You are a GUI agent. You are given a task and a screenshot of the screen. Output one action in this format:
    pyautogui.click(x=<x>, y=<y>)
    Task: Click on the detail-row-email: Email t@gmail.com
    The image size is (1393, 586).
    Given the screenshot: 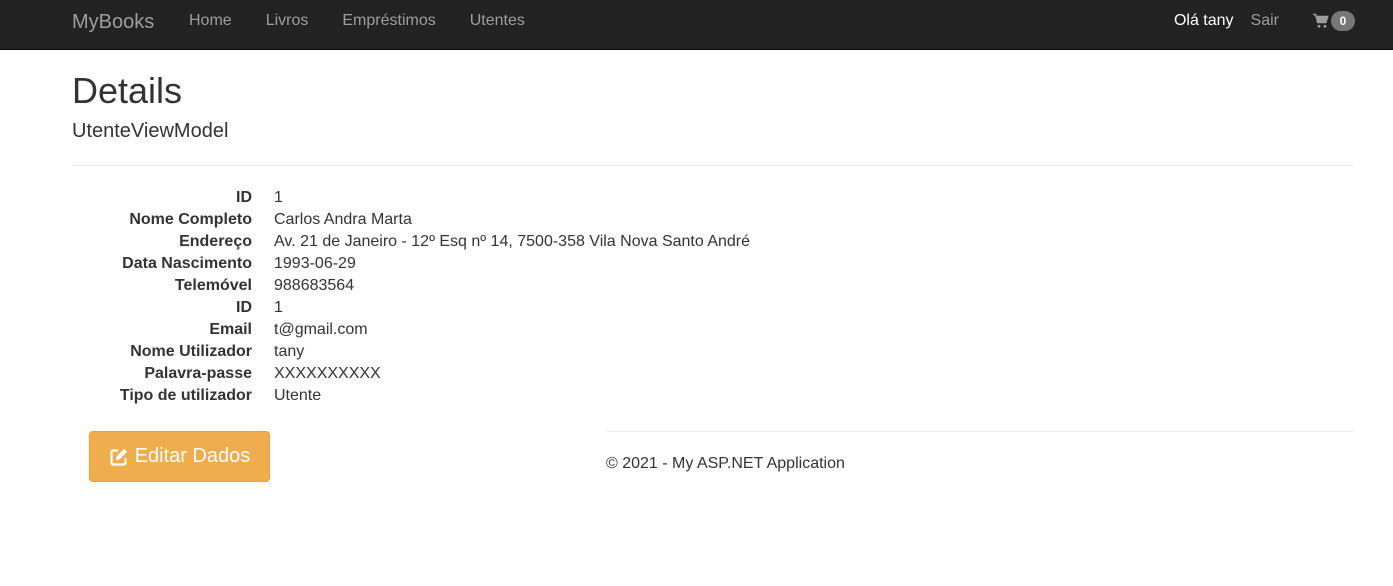 What is the action you would take?
    pyautogui.click(x=411, y=330)
    